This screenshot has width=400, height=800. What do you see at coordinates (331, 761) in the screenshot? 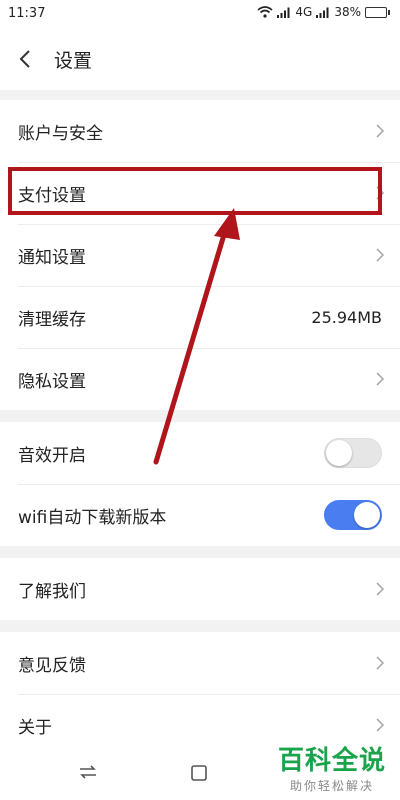
I see `watermark-brand: 百科全说` at bounding box center [331, 761].